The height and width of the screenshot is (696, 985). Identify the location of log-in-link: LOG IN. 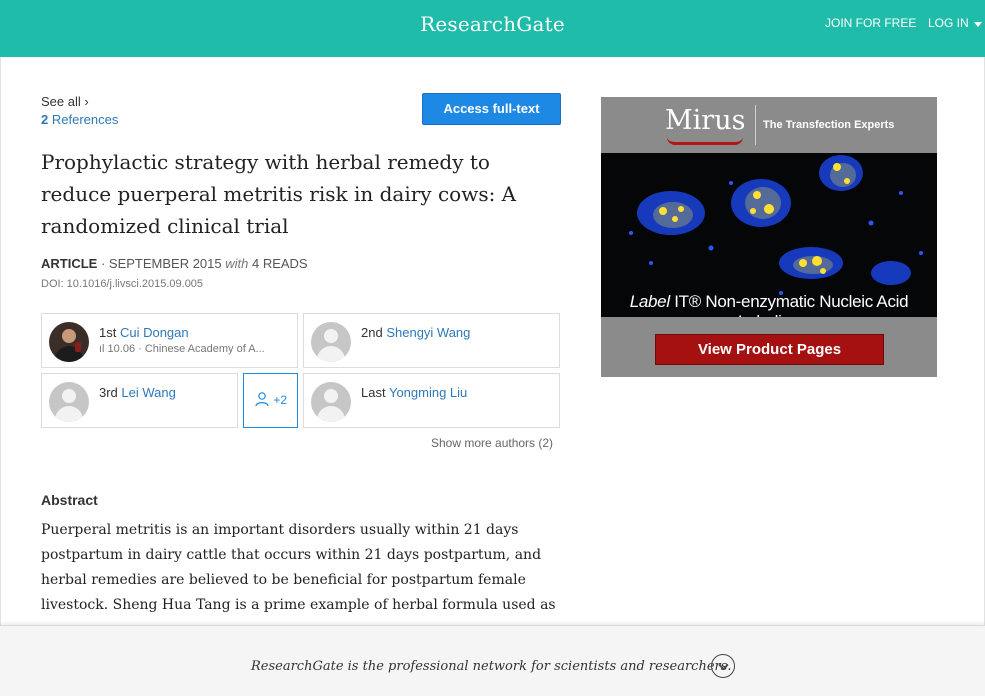
(948, 23).